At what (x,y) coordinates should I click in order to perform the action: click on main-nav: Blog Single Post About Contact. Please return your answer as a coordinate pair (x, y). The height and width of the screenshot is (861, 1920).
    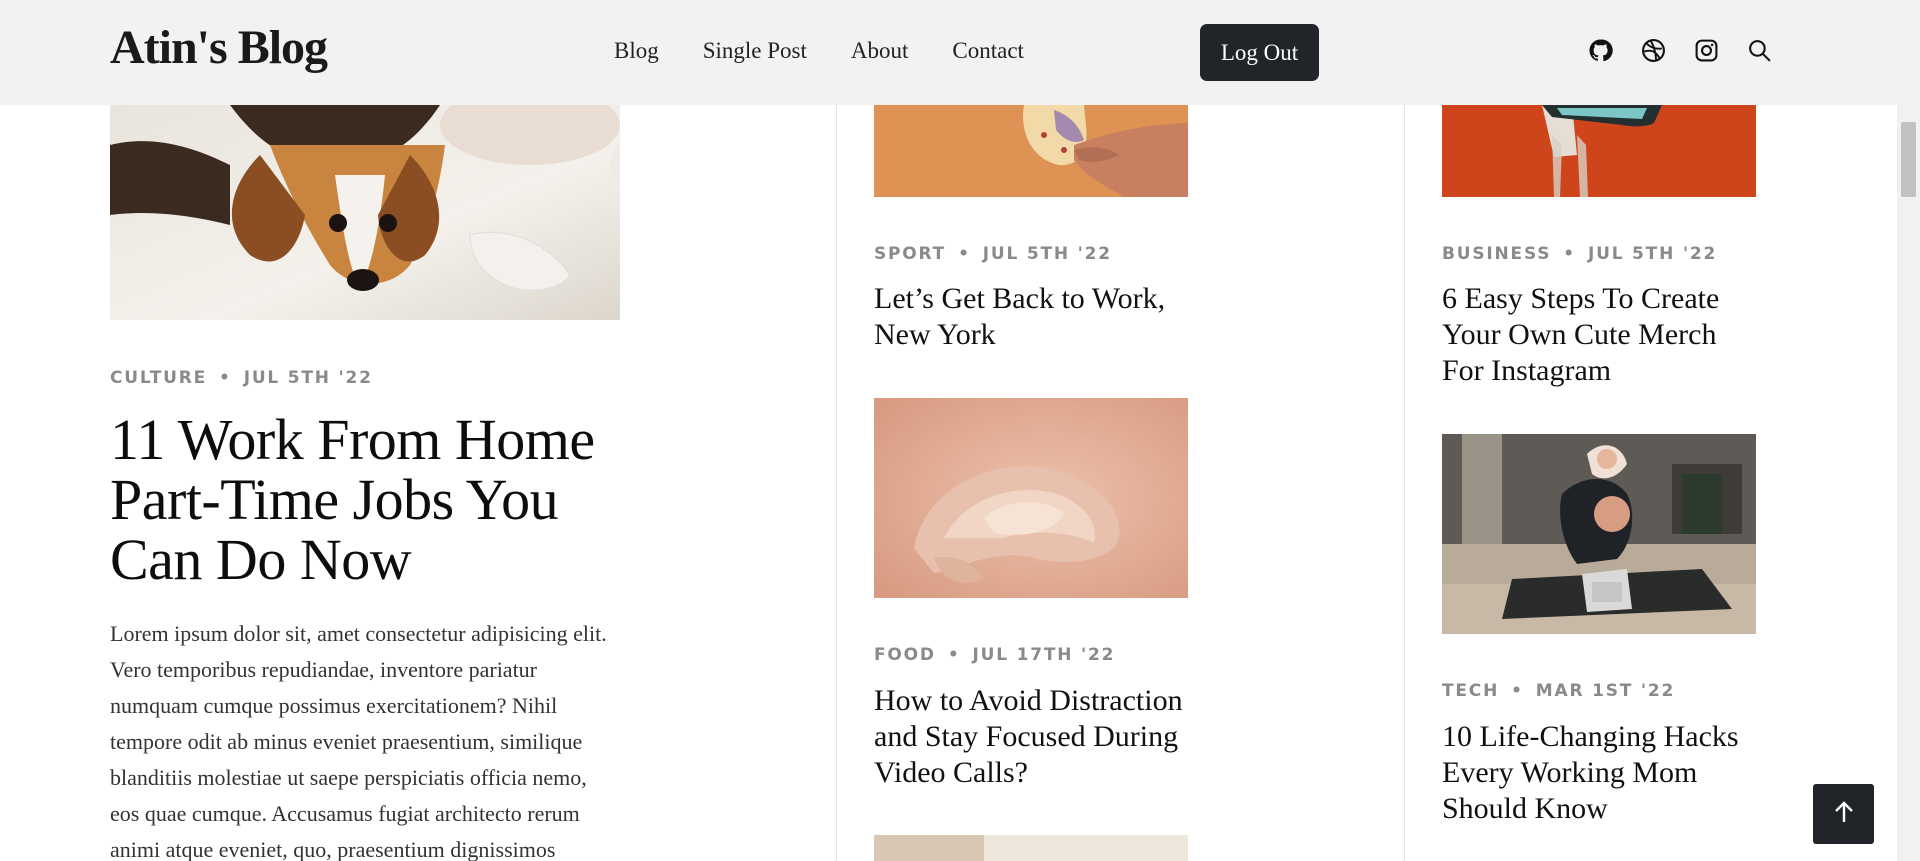
    Looking at the image, I should click on (819, 51).